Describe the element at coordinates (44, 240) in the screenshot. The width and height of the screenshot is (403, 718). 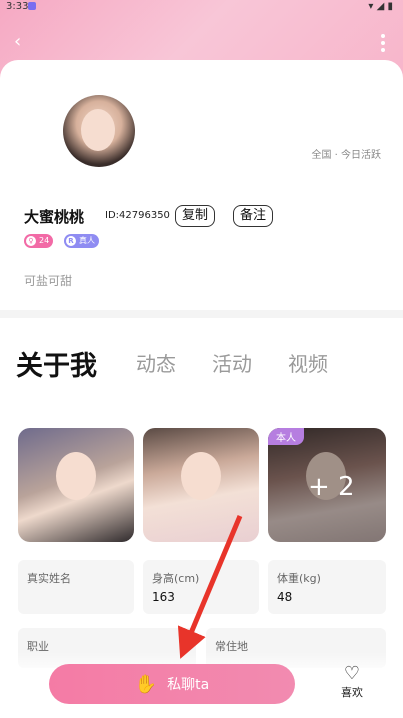
I see `age-value: 24` at that location.